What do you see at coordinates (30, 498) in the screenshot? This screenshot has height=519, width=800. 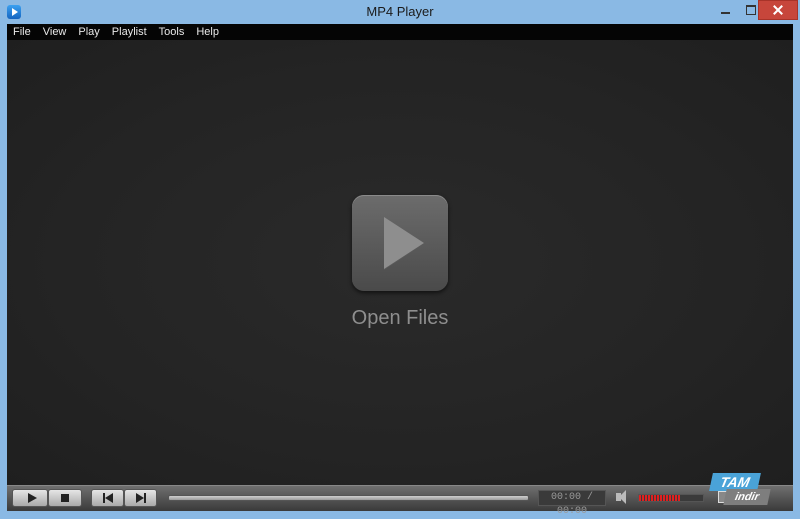 I see `play-button` at bounding box center [30, 498].